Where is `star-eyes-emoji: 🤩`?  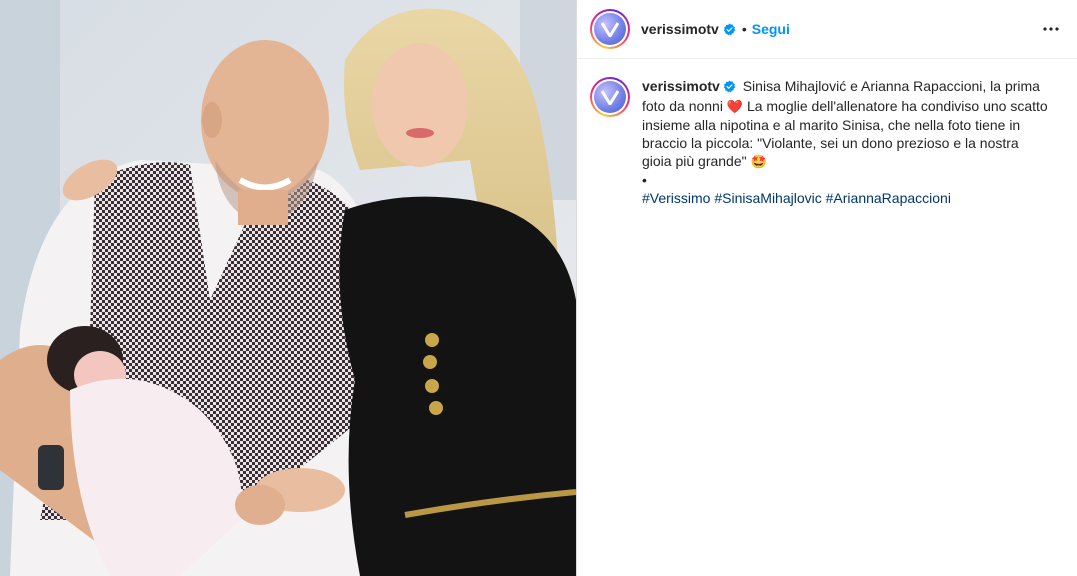
star-eyes-emoji: 🤩 is located at coordinates (758, 161).